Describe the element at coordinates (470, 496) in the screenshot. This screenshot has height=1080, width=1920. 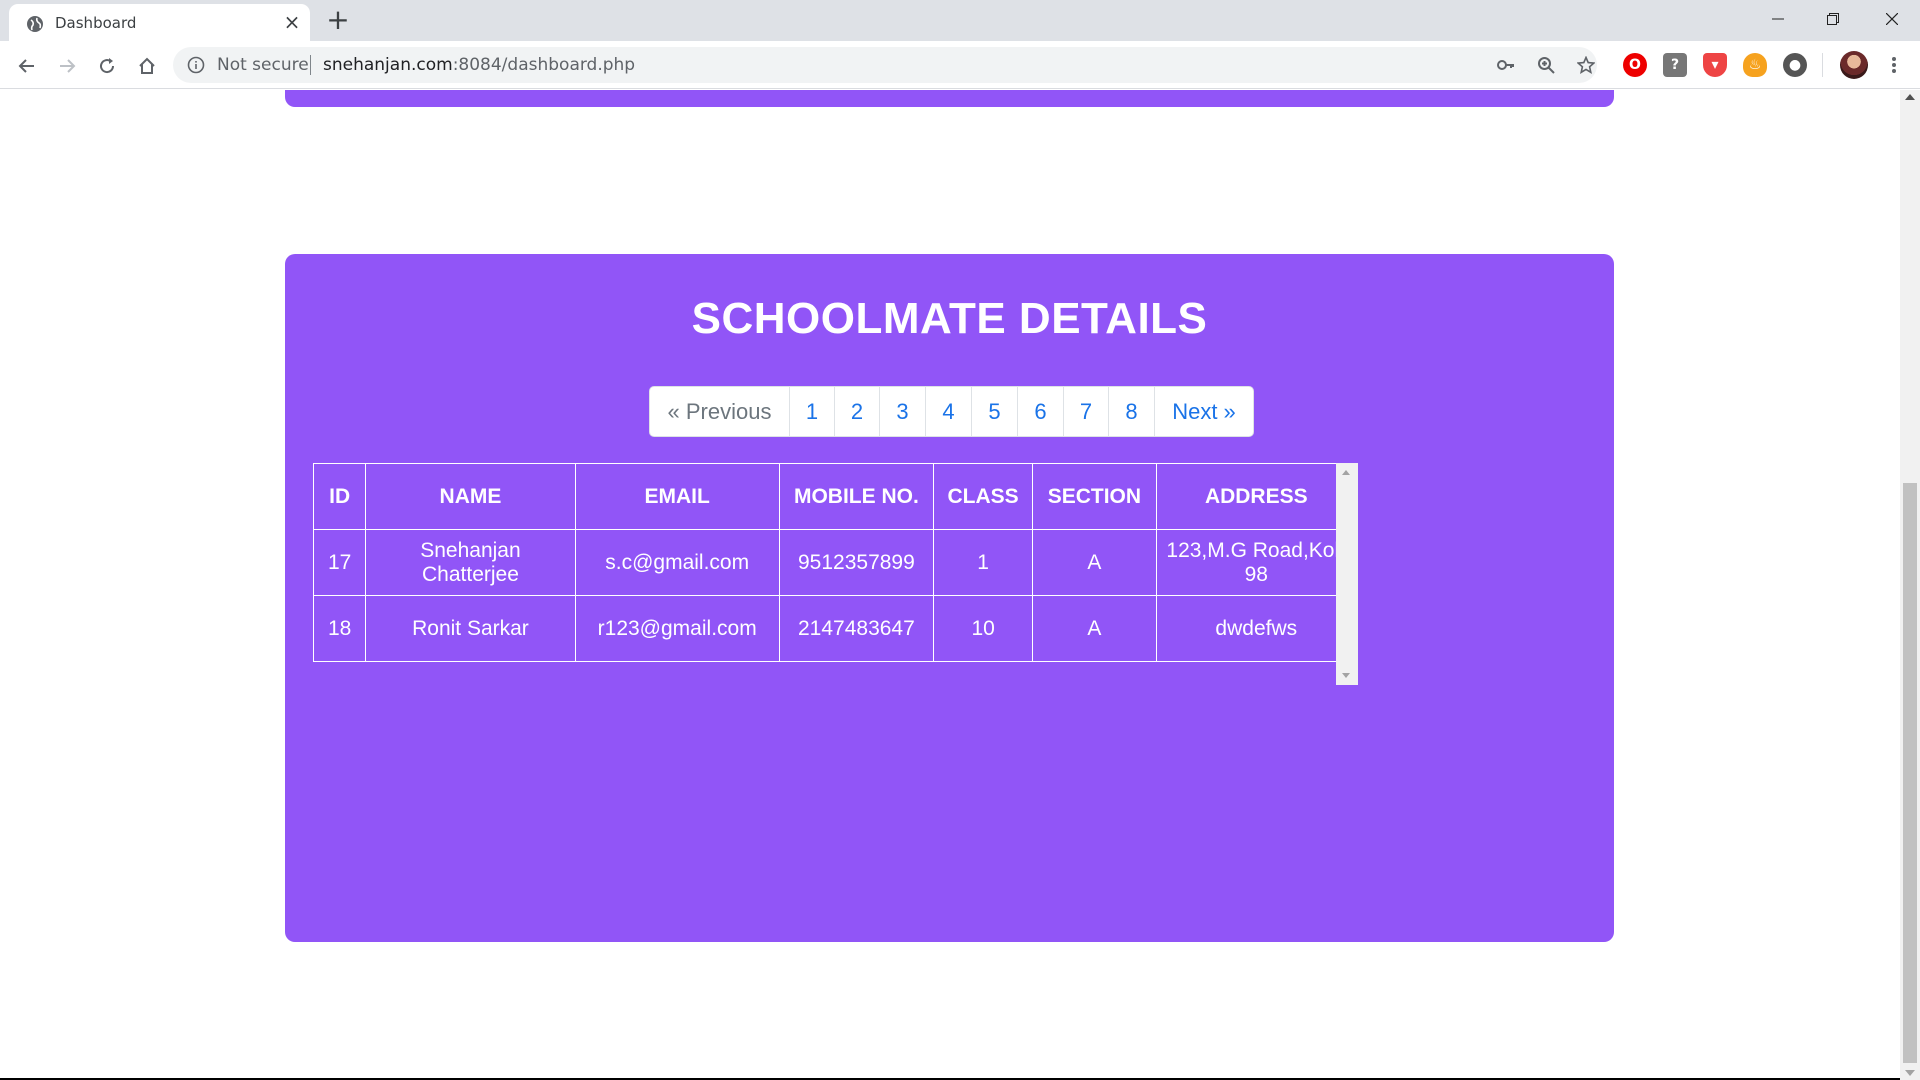
I see `column-header-name: NAME` at that location.